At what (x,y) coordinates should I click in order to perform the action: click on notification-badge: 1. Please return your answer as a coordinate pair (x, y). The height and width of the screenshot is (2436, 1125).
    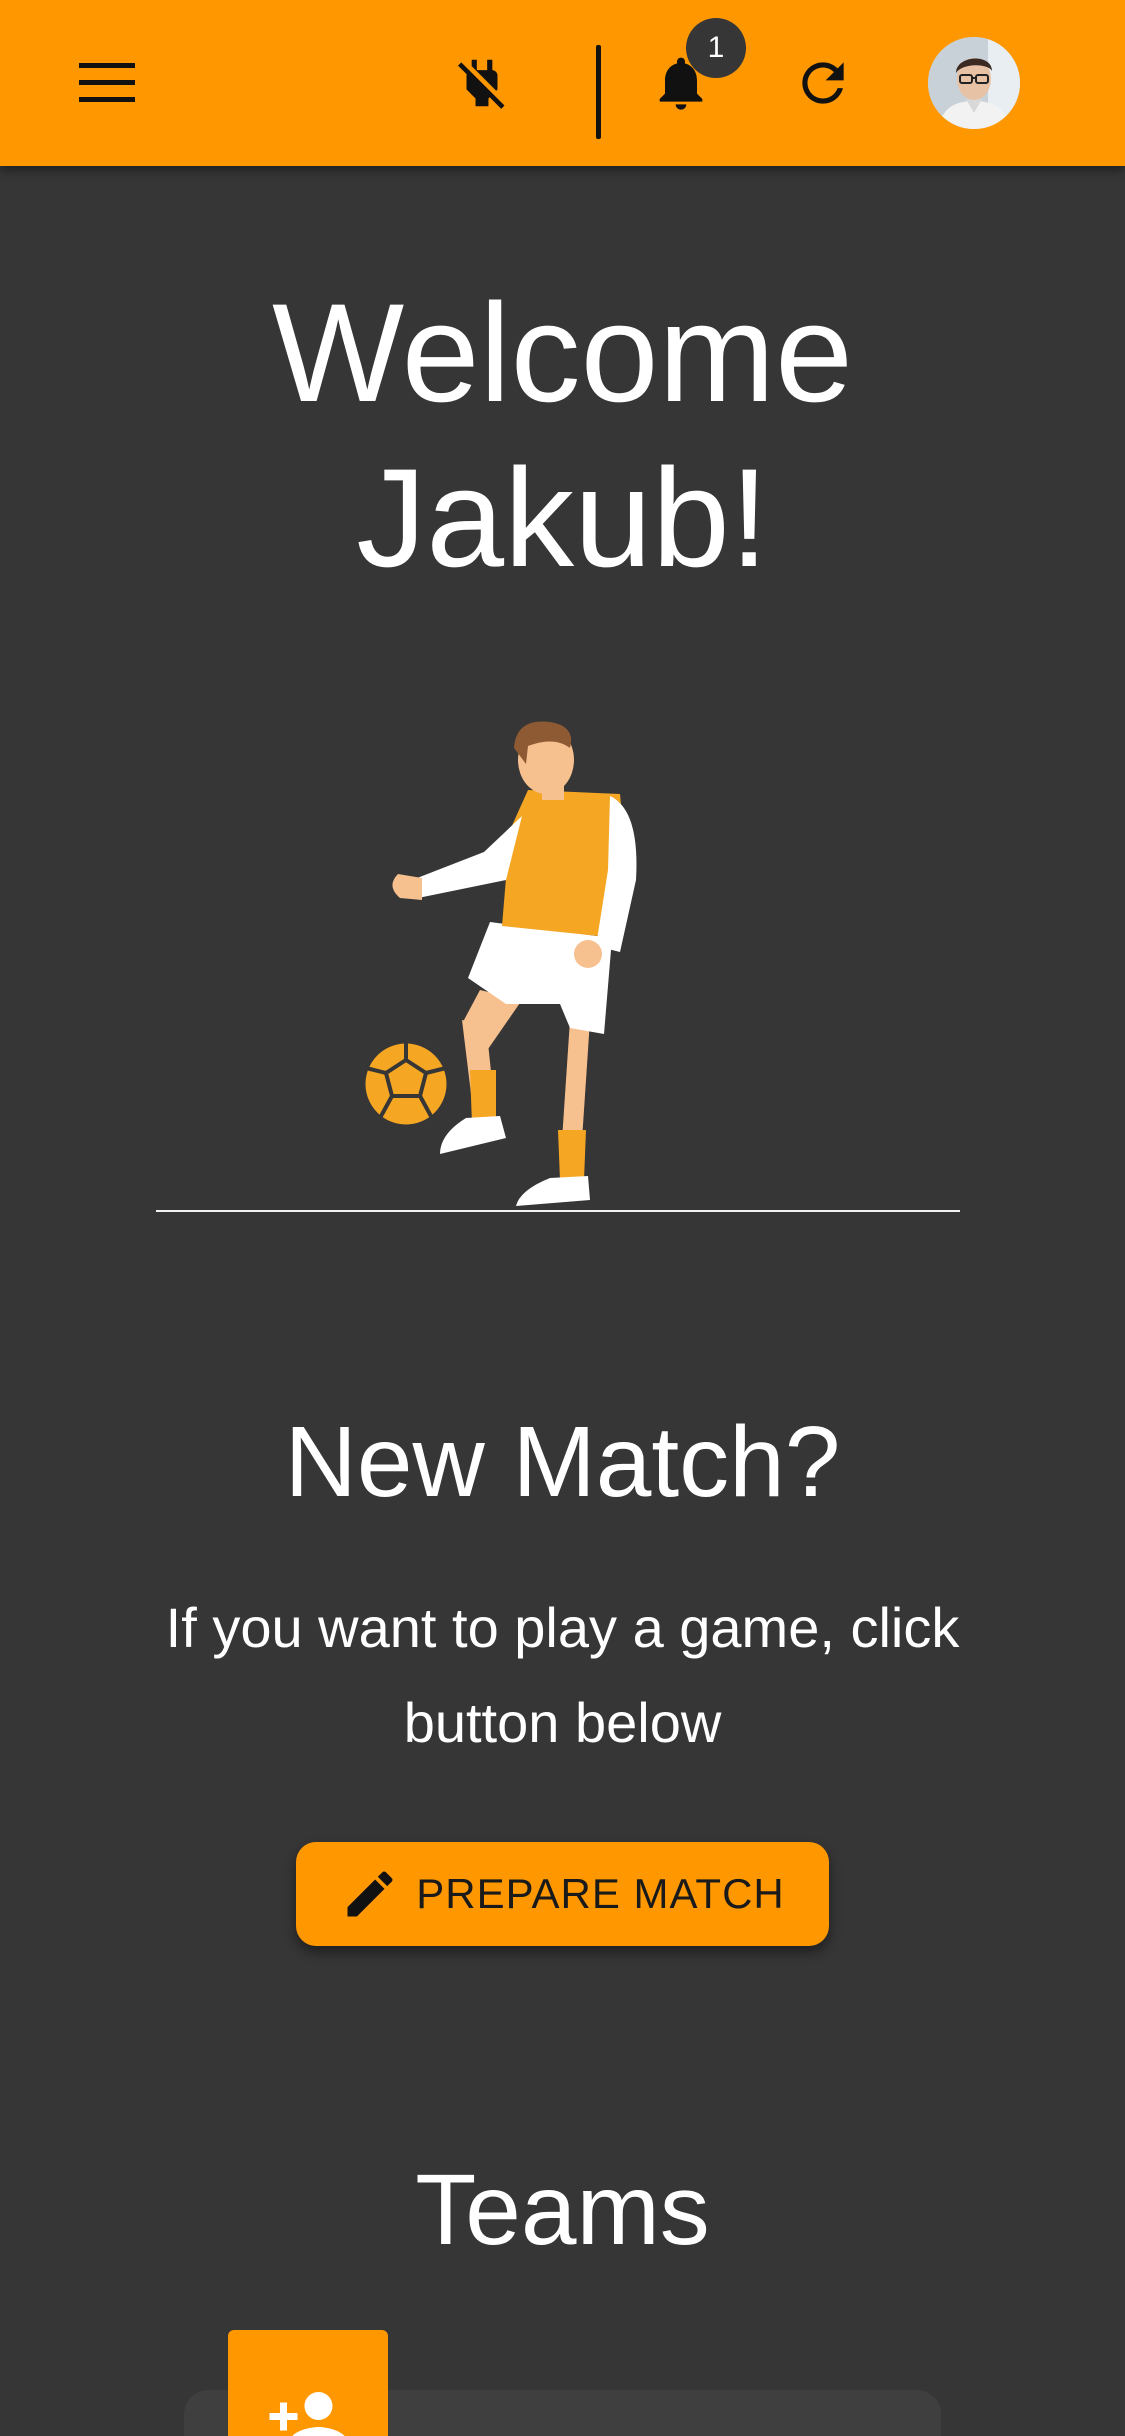
    Looking at the image, I should click on (716, 48).